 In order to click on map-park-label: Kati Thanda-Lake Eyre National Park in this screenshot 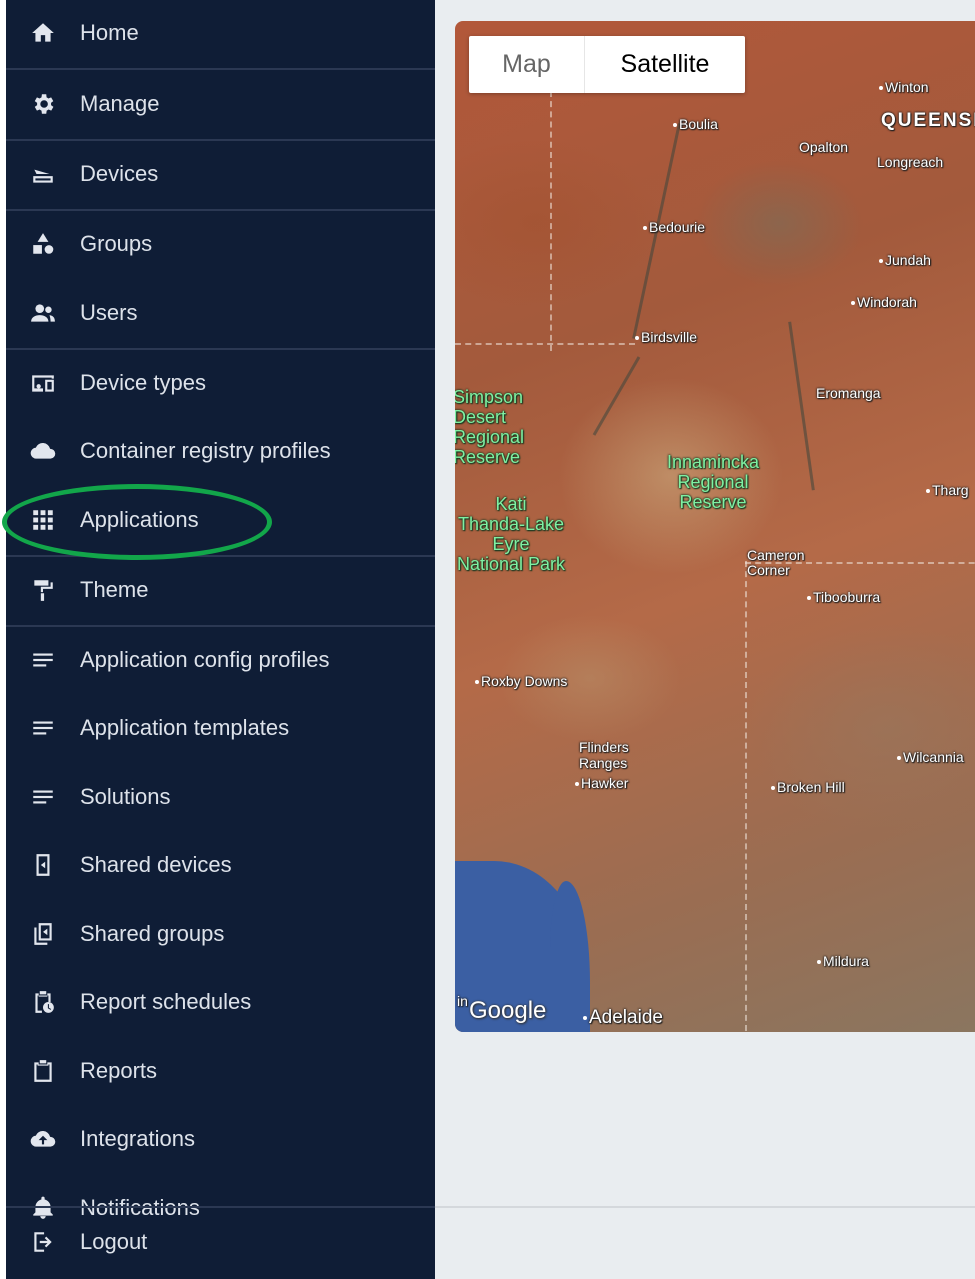, I will do `click(511, 534)`.